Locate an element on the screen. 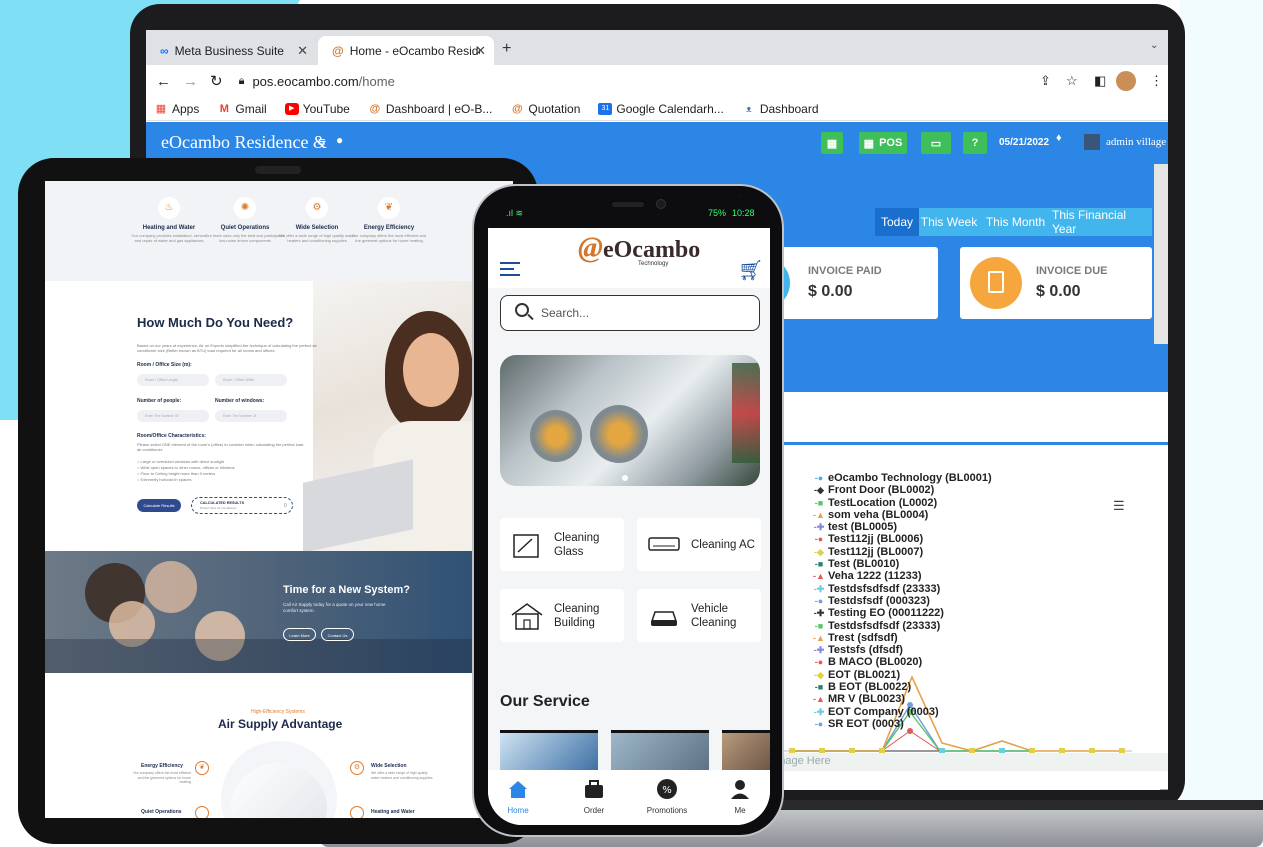 The image size is (1263, 847). bell-icon: ♦ is located at coordinates (1059, 138).